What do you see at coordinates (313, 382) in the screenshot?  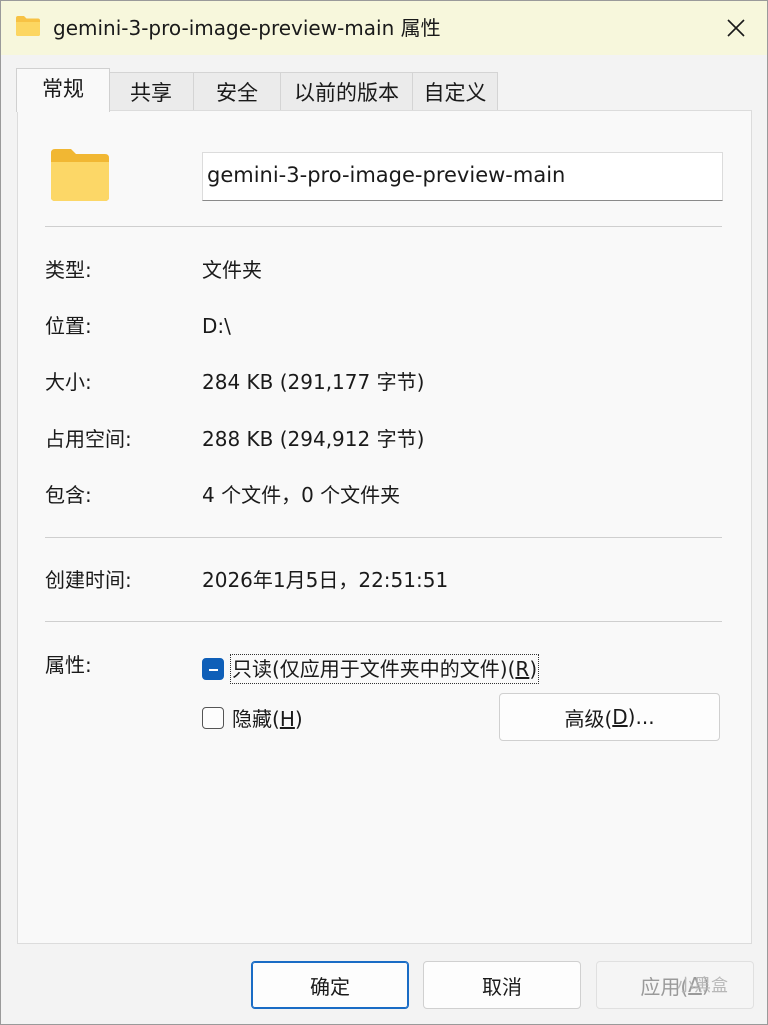 I see `size-value: 284 KB (291,177 字节)` at bounding box center [313, 382].